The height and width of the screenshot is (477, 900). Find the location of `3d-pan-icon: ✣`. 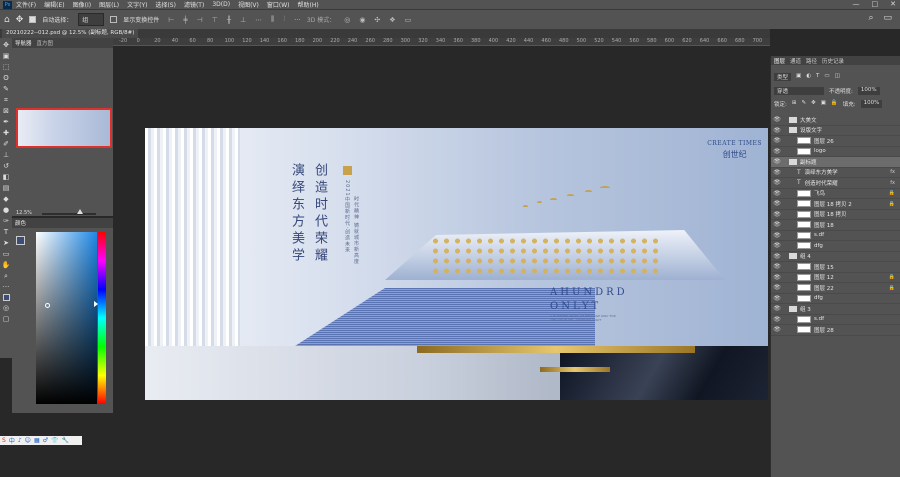

3d-pan-icon: ✣ is located at coordinates (377, 20).